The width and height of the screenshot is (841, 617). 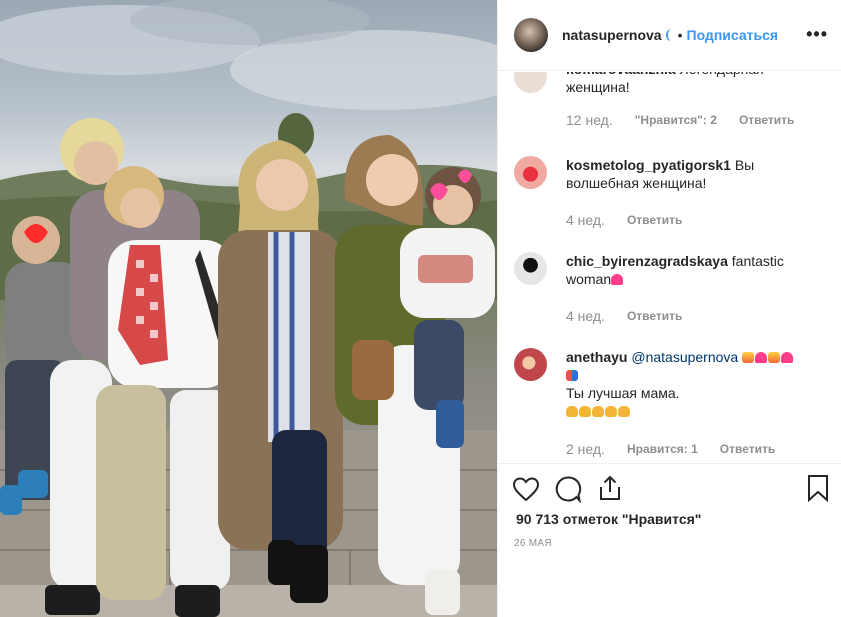 What do you see at coordinates (621, 74) in the screenshot?
I see `commenter-username: komarovaanzhla` at bounding box center [621, 74].